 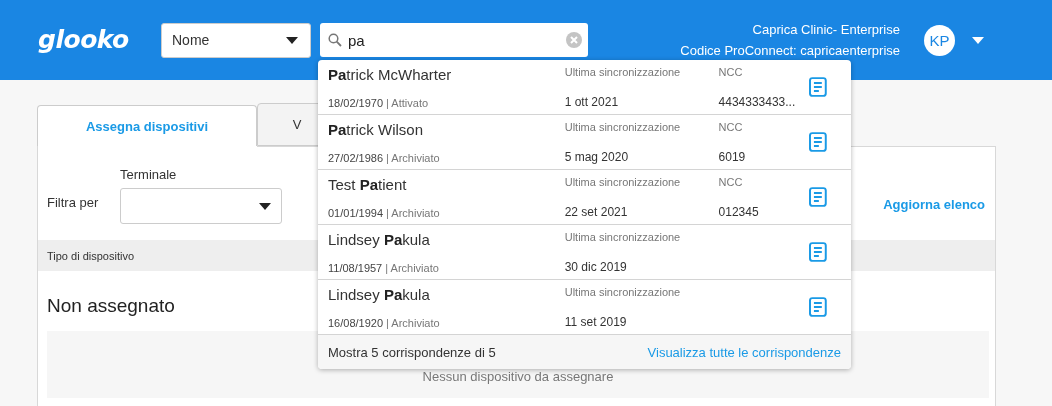 What do you see at coordinates (356, 157) in the screenshot?
I see `birth-date: 27/02/1986` at bounding box center [356, 157].